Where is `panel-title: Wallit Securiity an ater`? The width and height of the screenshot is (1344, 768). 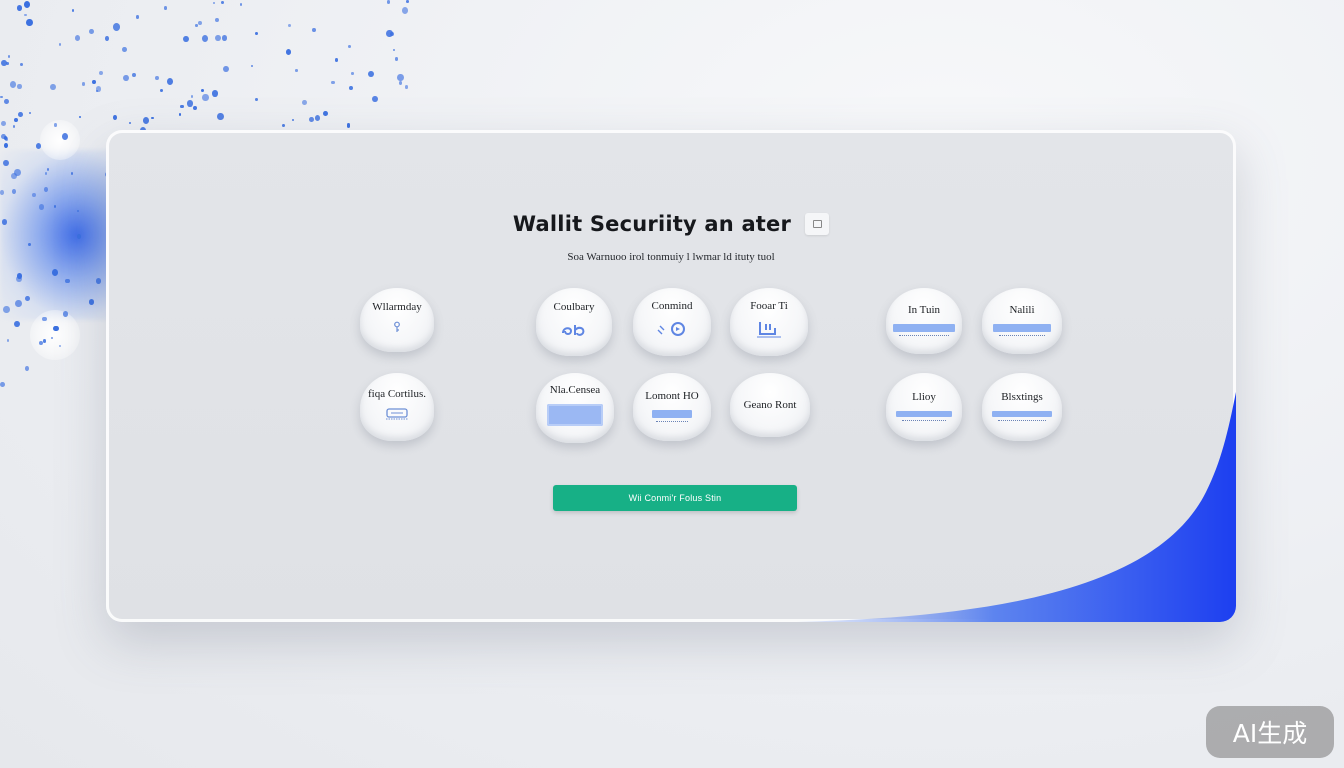
panel-title: Wallit Securiity an ater is located at coordinates (652, 224).